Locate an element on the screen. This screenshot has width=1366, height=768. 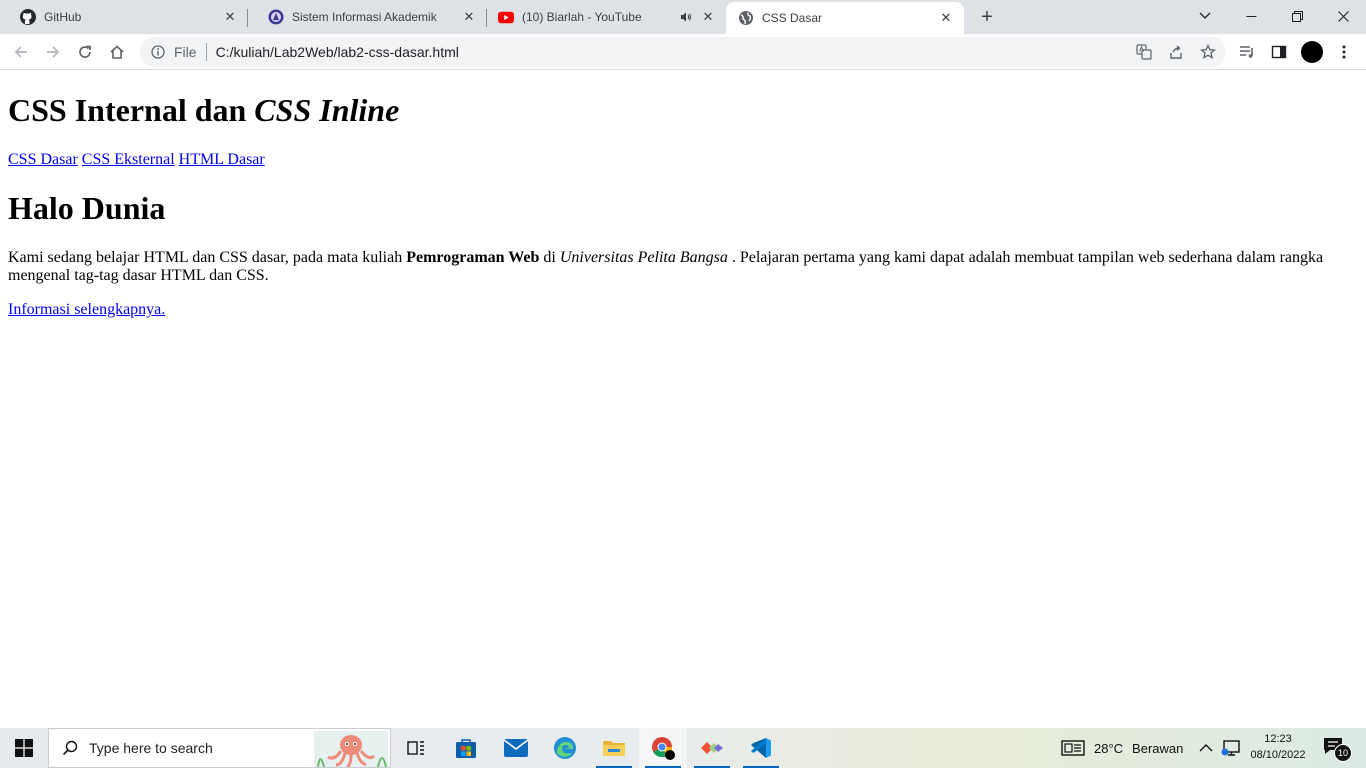
side-panel-button is located at coordinates (1279, 52).